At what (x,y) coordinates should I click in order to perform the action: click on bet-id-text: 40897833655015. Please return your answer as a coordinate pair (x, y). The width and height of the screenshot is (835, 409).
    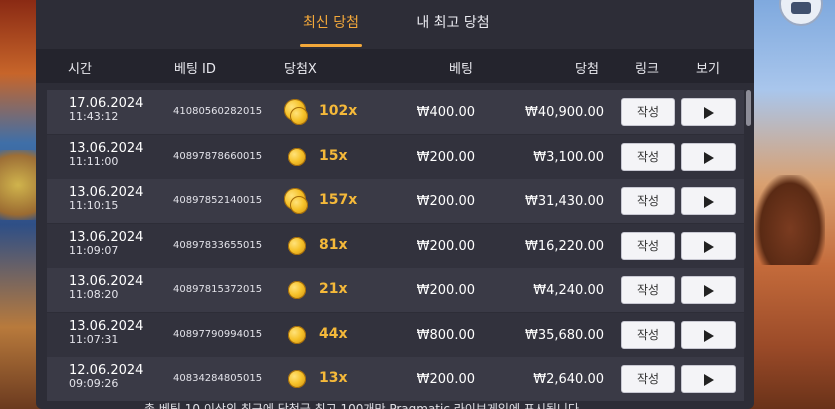
    Looking at the image, I should click on (218, 245).